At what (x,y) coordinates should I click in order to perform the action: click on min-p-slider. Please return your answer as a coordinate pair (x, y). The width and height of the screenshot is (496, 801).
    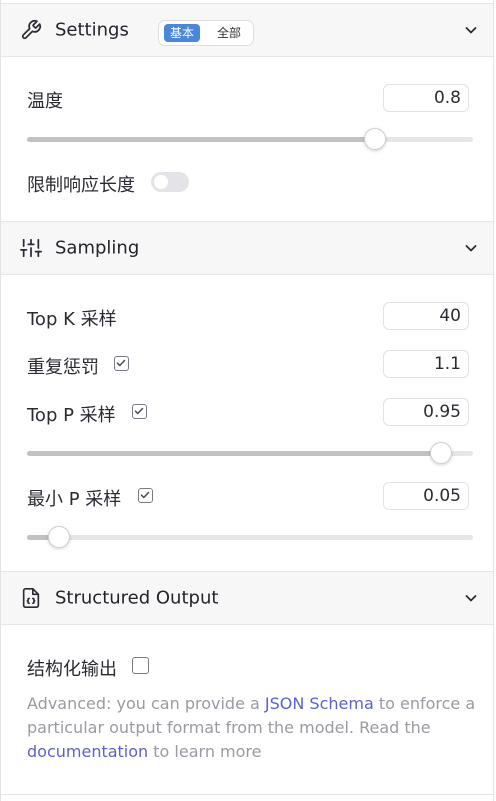
    Looking at the image, I should click on (250, 537).